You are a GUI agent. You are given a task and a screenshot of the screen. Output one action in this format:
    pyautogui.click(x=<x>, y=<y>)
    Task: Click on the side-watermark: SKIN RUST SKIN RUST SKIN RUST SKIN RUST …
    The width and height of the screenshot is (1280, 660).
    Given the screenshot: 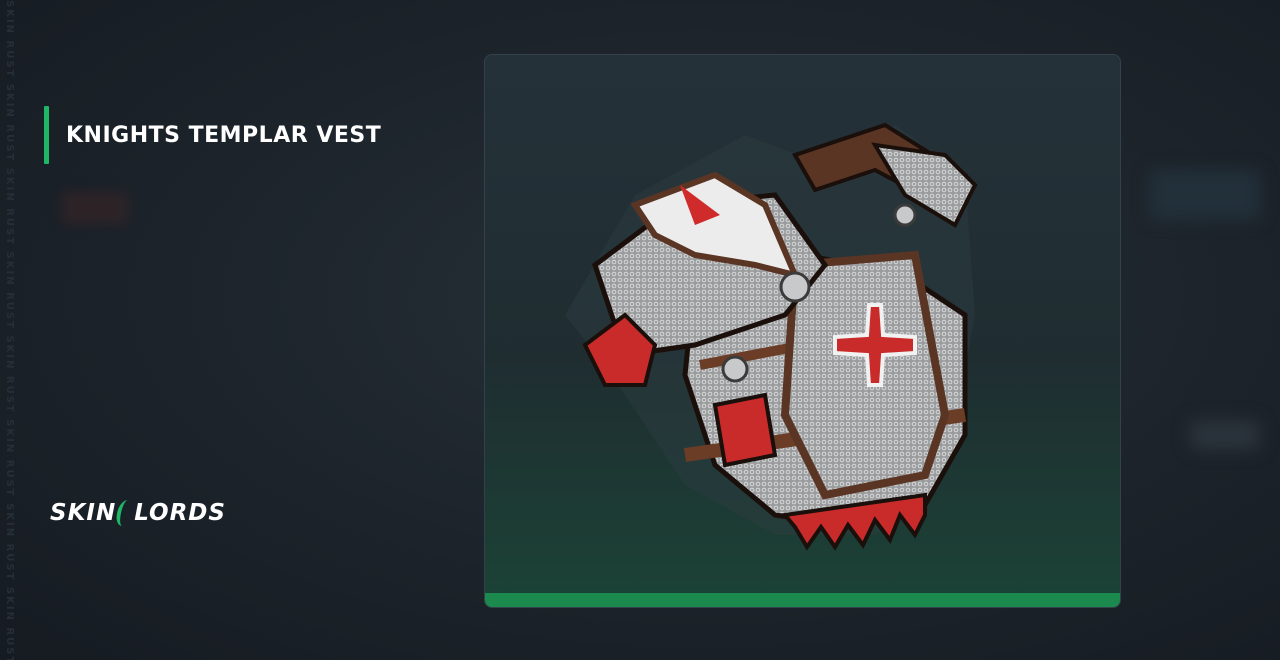 What is the action you would take?
    pyautogui.click(x=9, y=330)
    